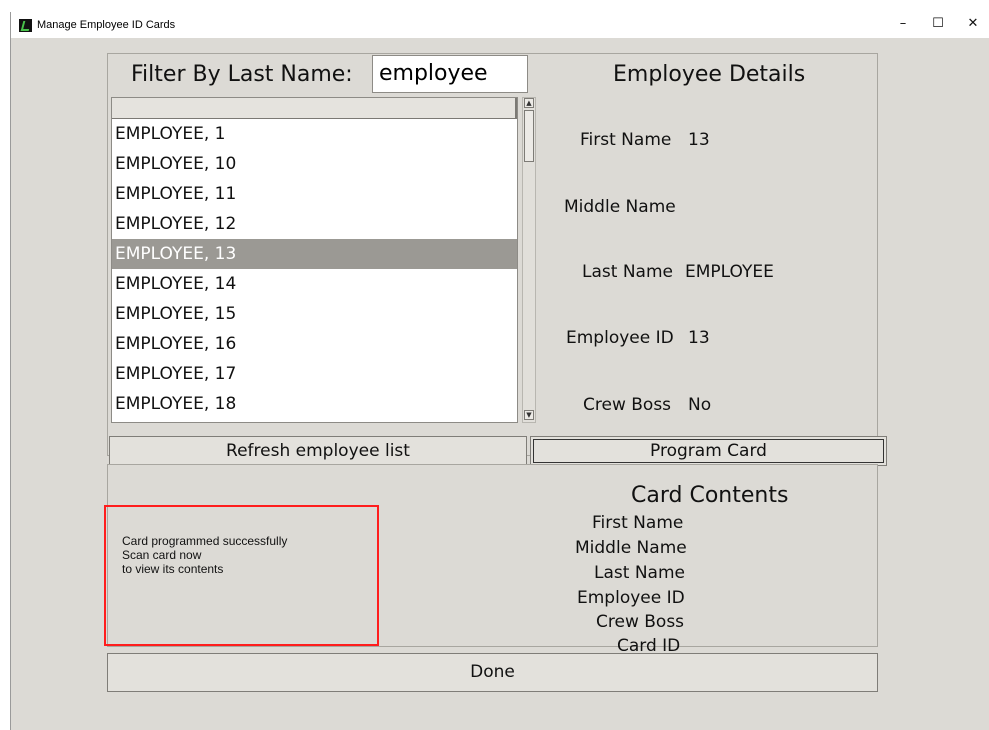 The height and width of the screenshot is (730, 989). I want to click on app-icon, so click(25, 25).